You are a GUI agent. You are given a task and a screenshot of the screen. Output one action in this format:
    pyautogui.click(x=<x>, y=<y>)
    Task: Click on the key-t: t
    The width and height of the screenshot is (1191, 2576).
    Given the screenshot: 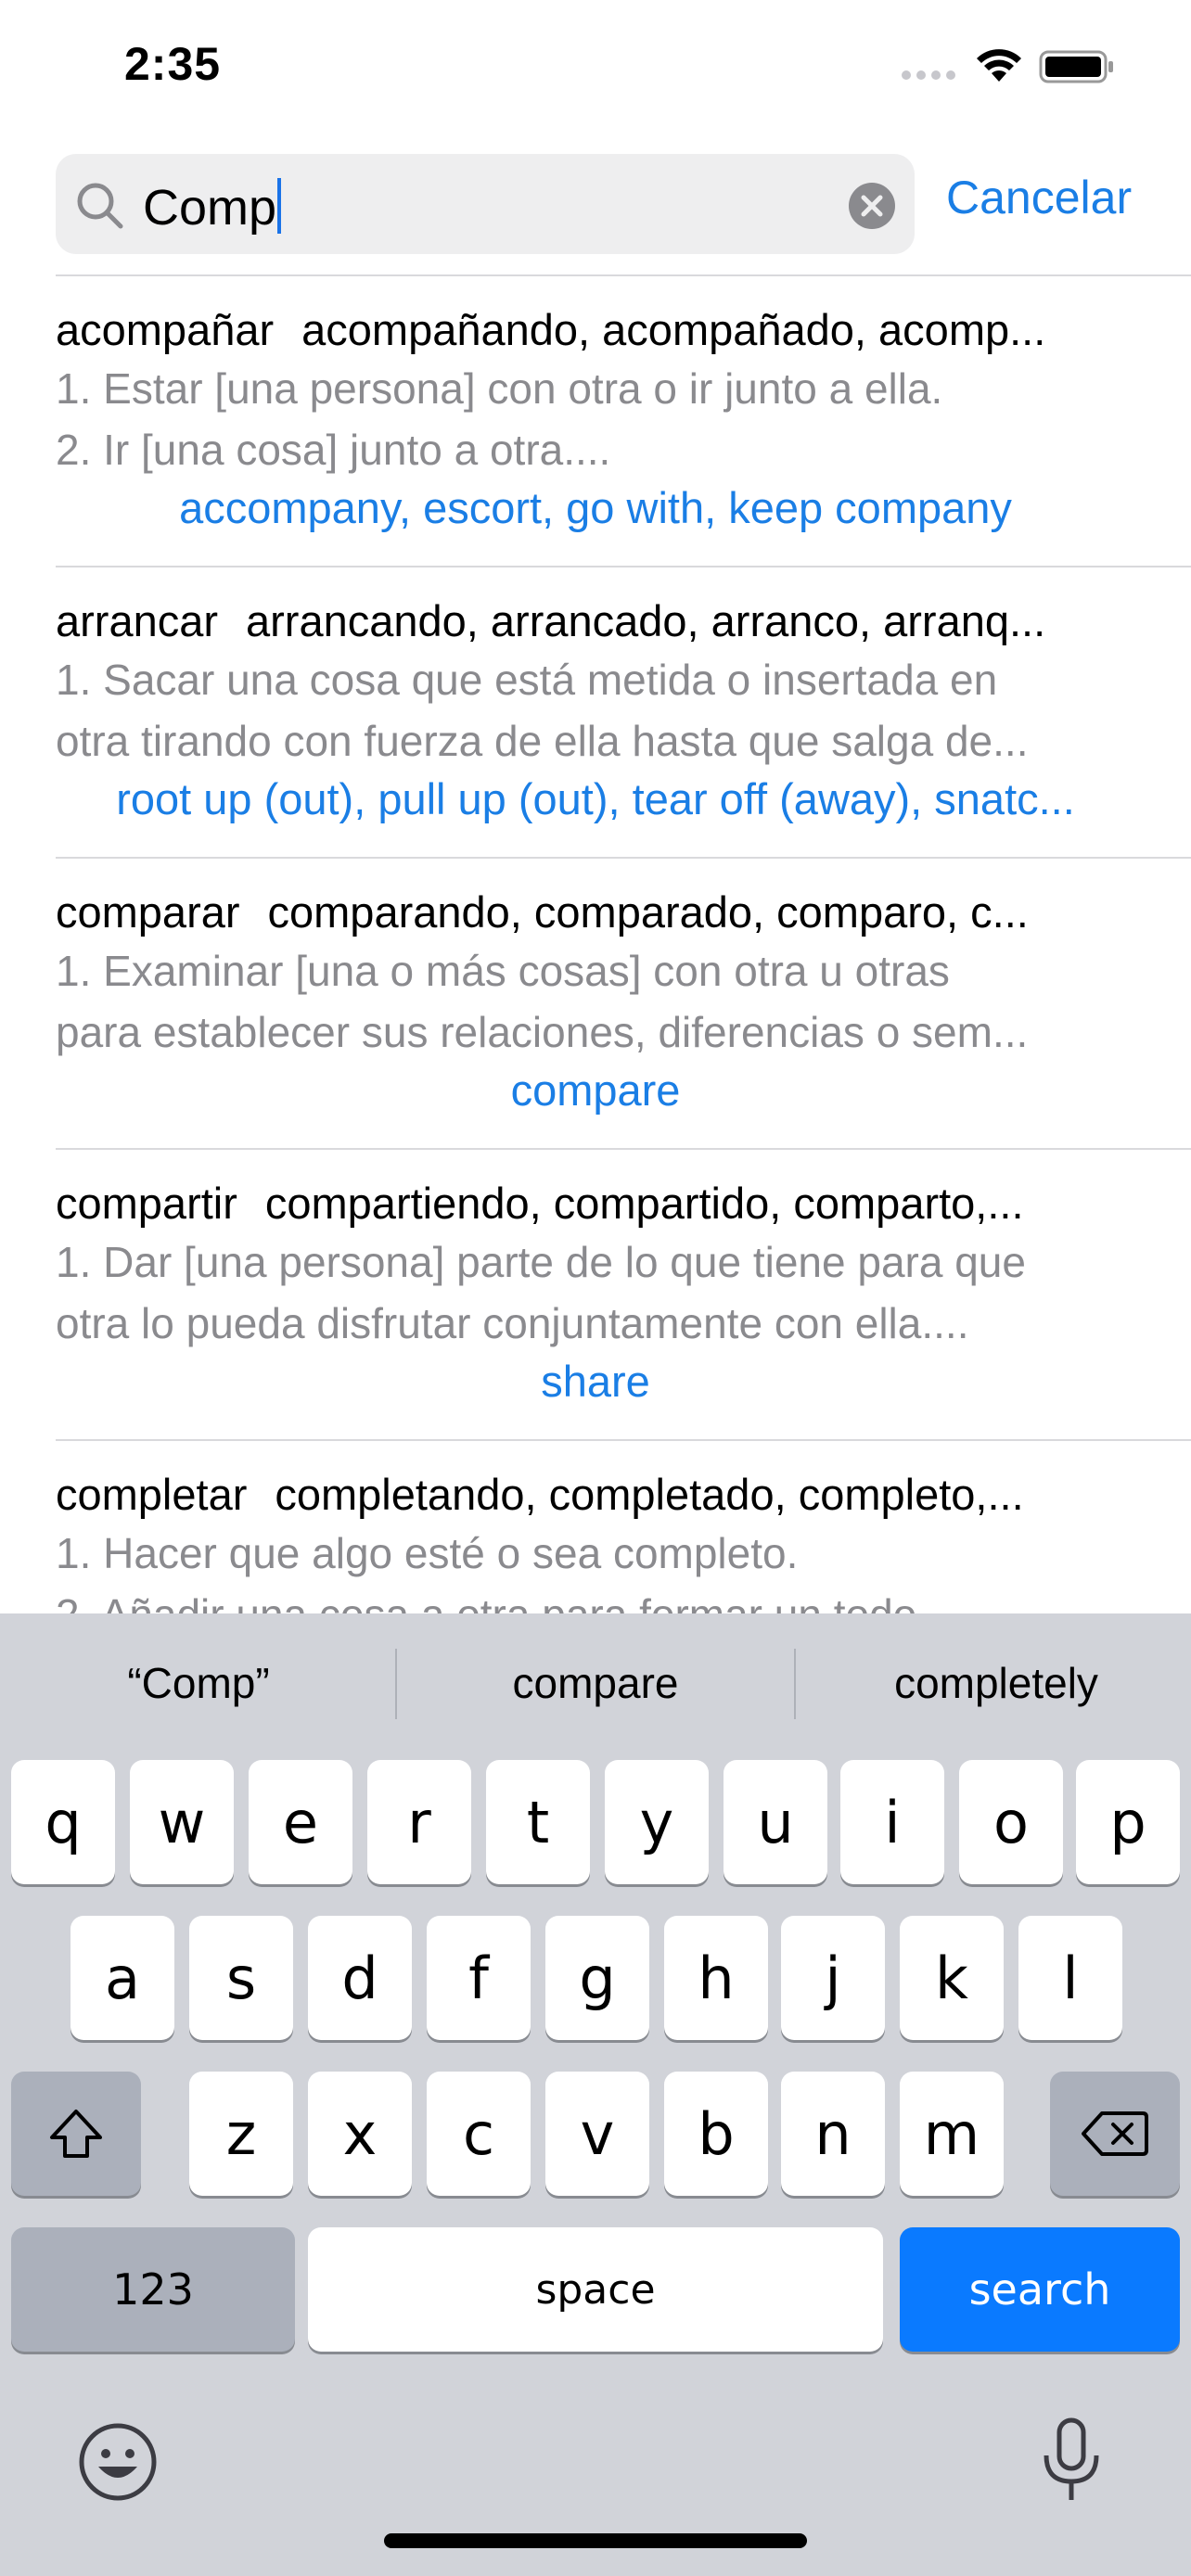 What is the action you would take?
    pyautogui.click(x=538, y=1822)
    